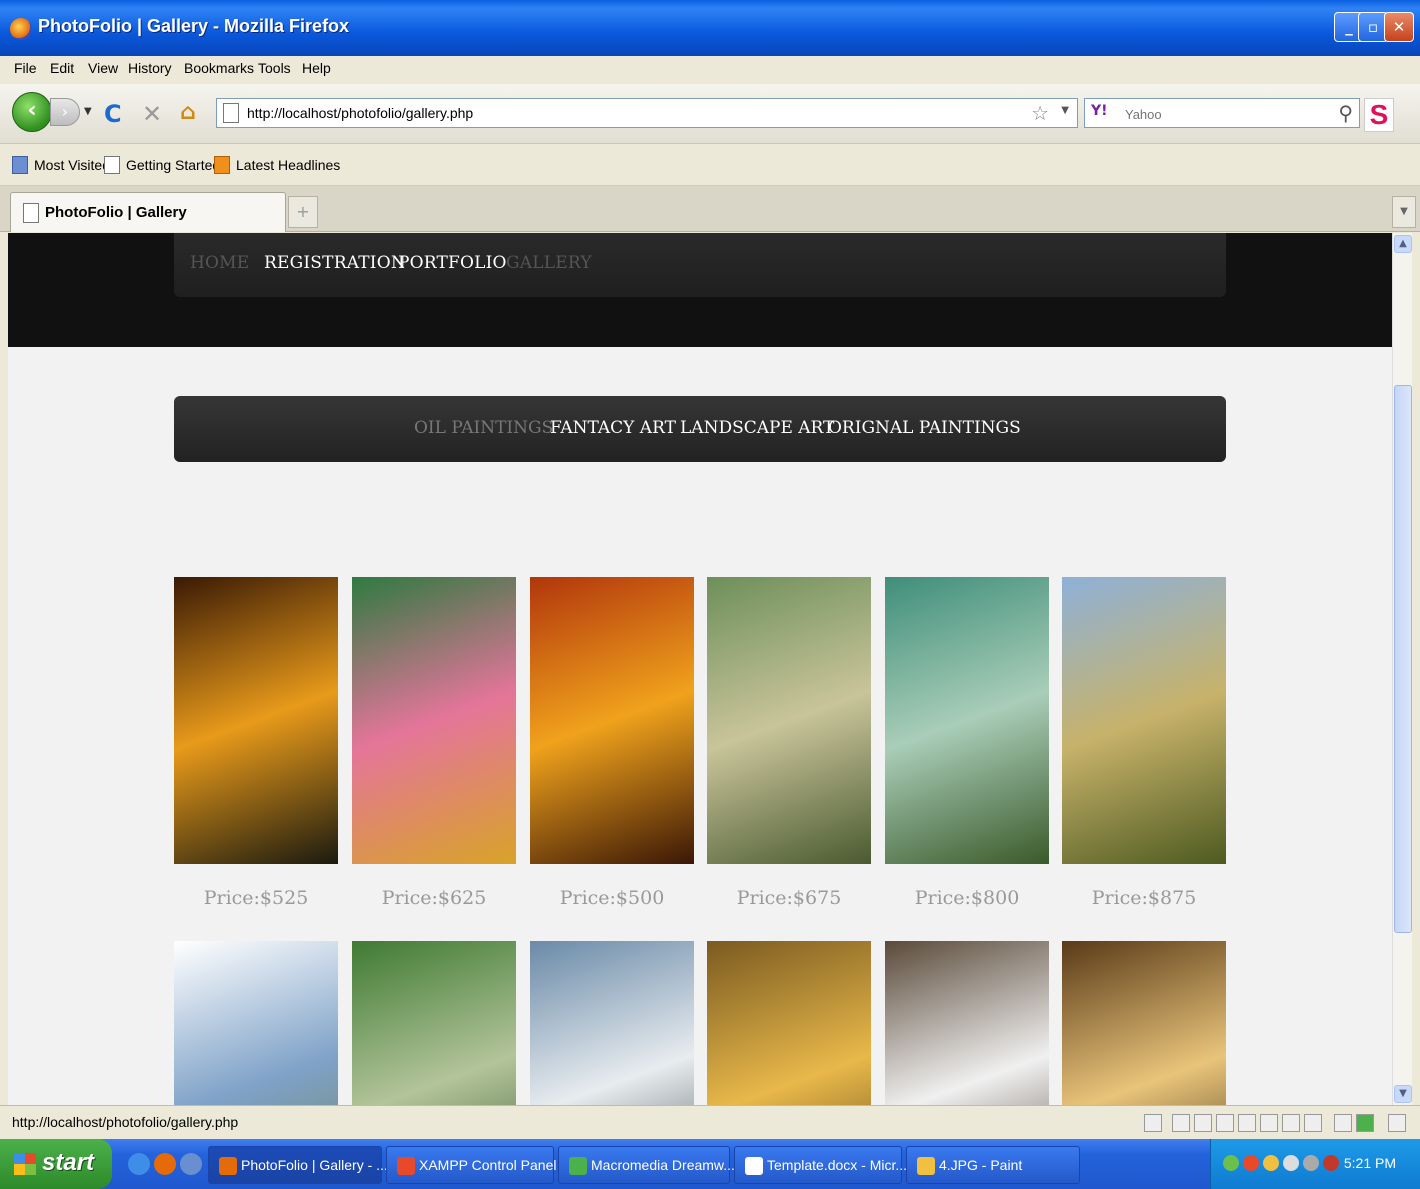 This screenshot has height=1189, width=1420. I want to click on status-text: http://localhost/photofolio/gallery.php, so click(125, 1122).